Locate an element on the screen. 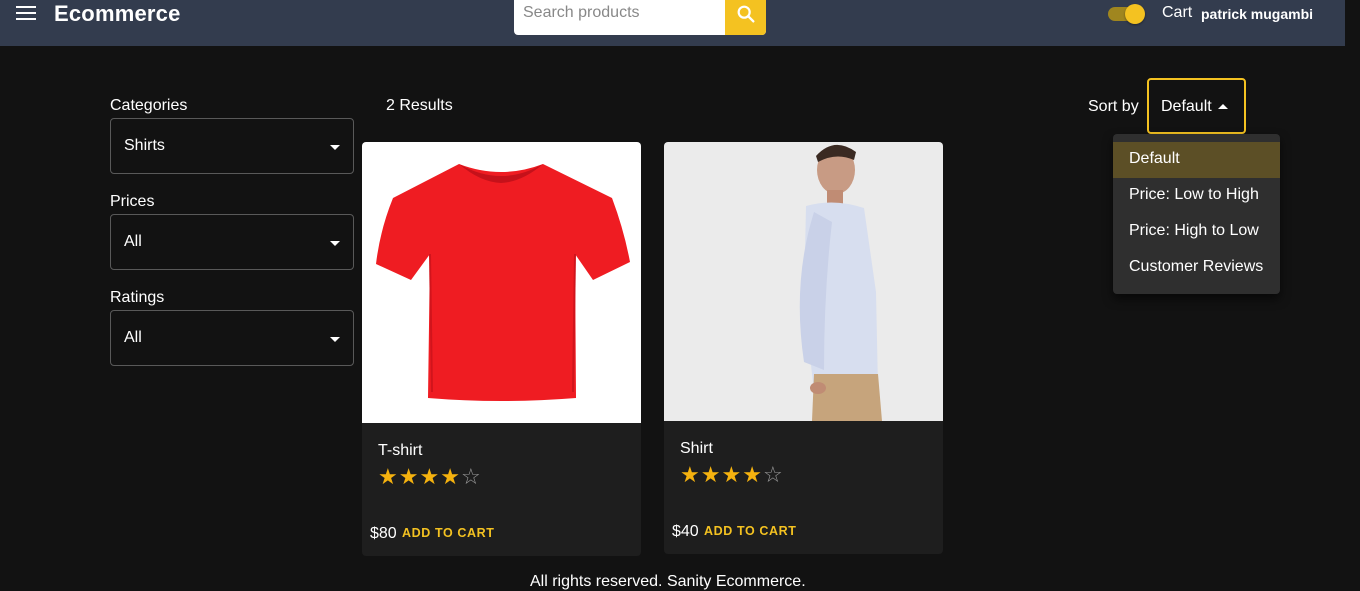  sort-option-customer-reviews: Customer Reviews is located at coordinates (1196, 268).